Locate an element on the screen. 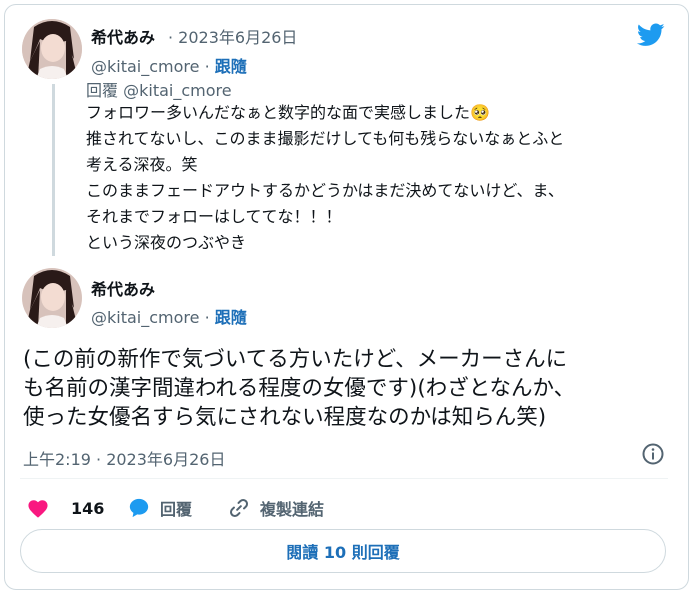 The height and width of the screenshot is (596, 695). divider is located at coordinates (344, 478).